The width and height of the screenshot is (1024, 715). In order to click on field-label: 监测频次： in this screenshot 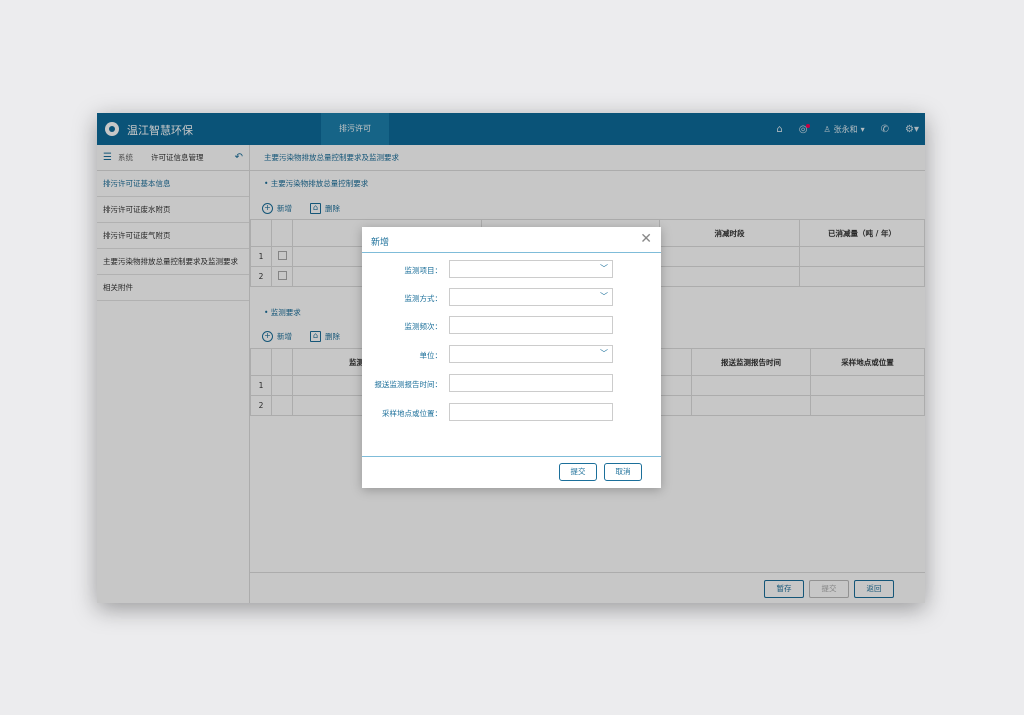, I will do `click(423, 326)`.